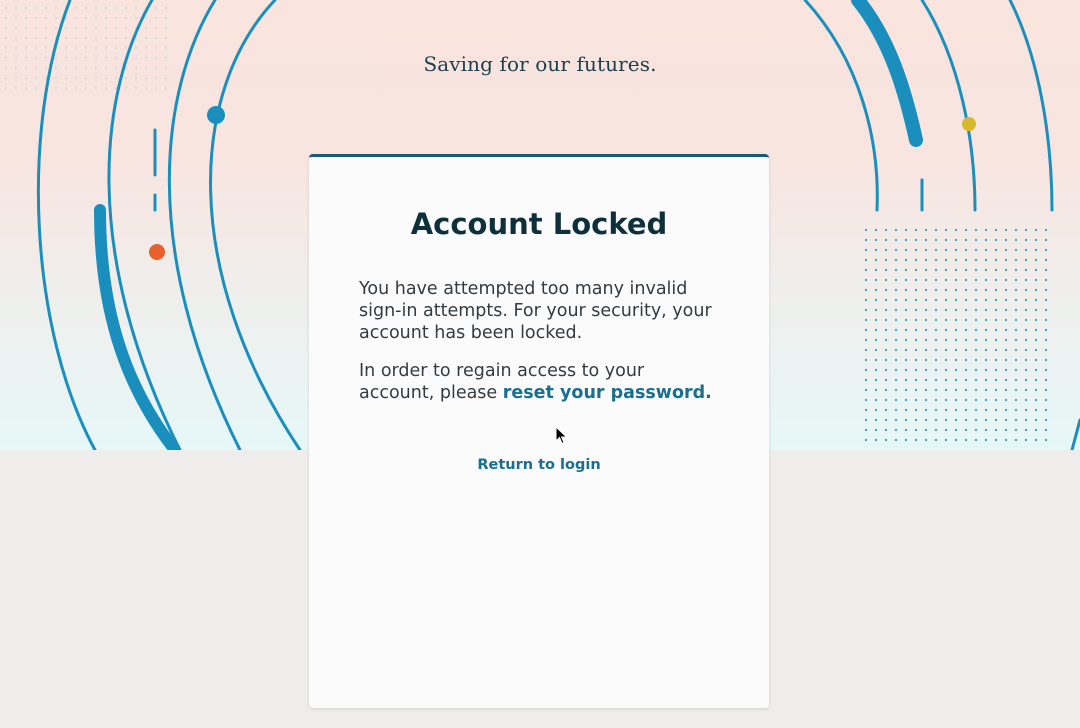  Describe the element at coordinates (956, 335) in the screenshot. I see `right-dot-grid` at that location.